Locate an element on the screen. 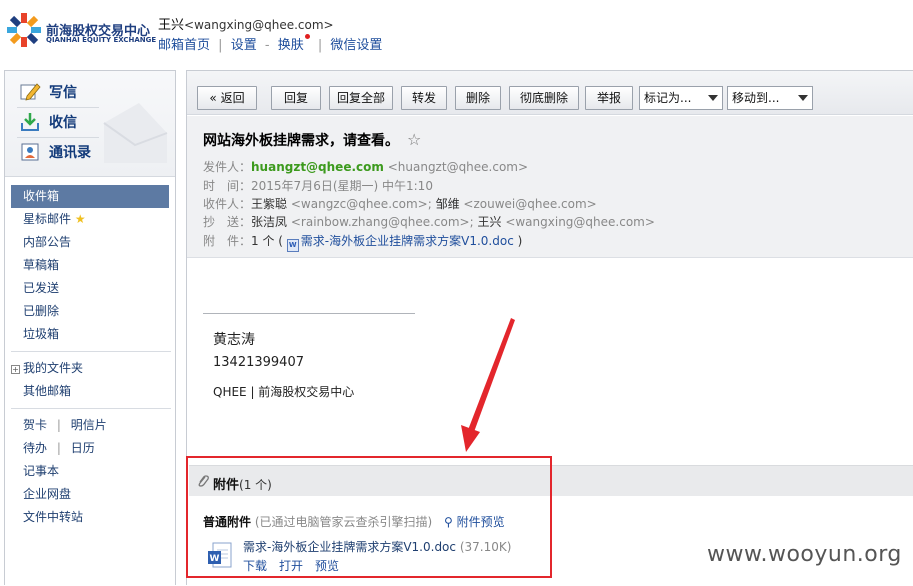 Image resolution: width=913 pixels, height=586 pixels. download-link: 下载 is located at coordinates (255, 566).